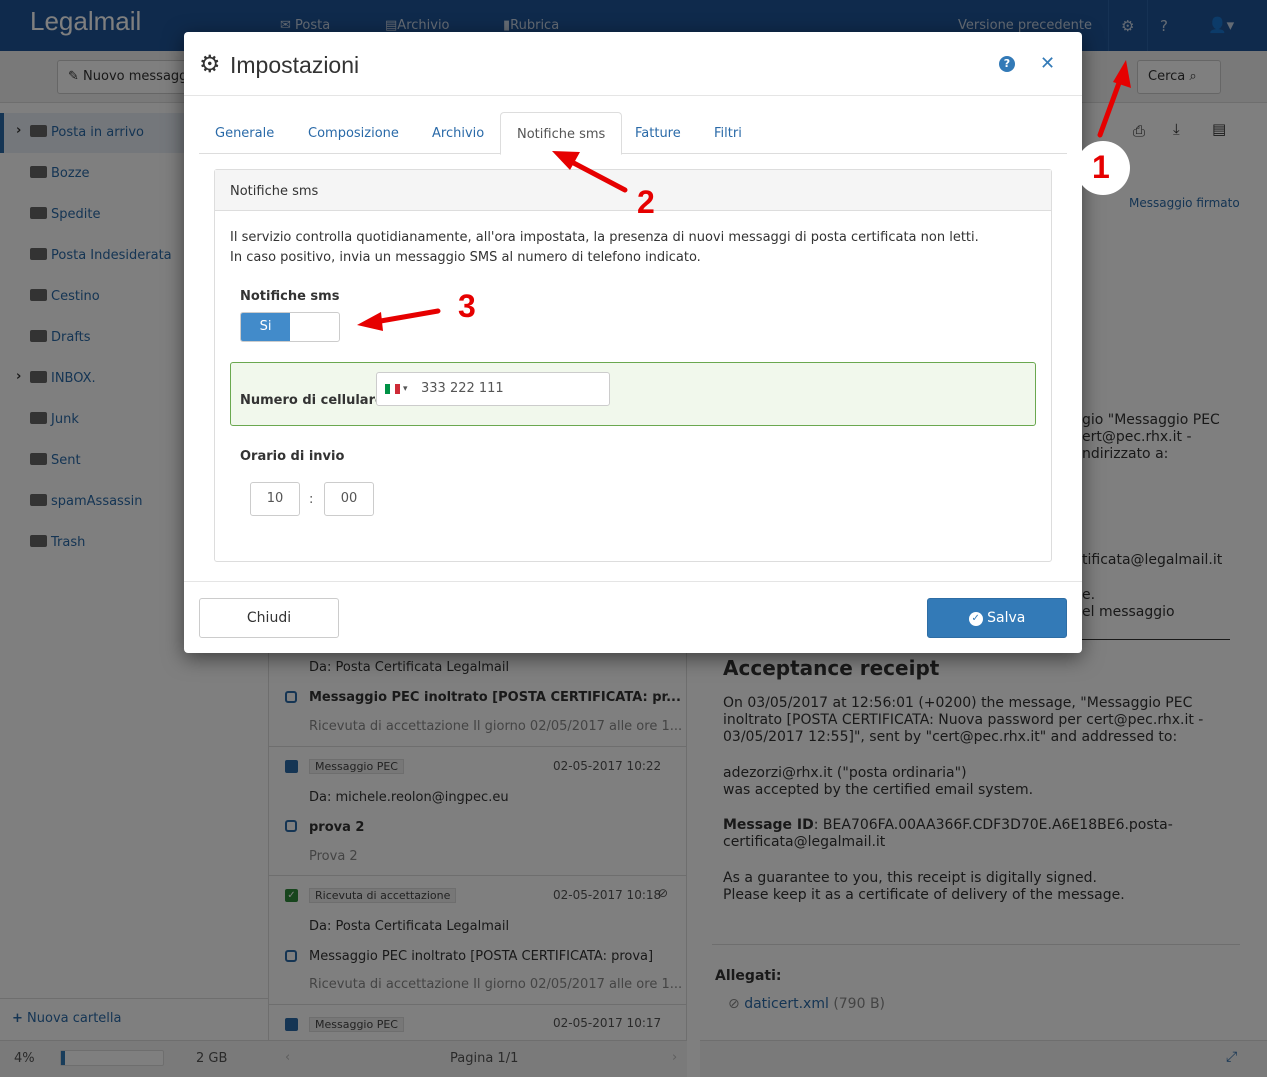 The width and height of the screenshot is (1267, 1077). I want to click on annotation-number-3: 3, so click(467, 306).